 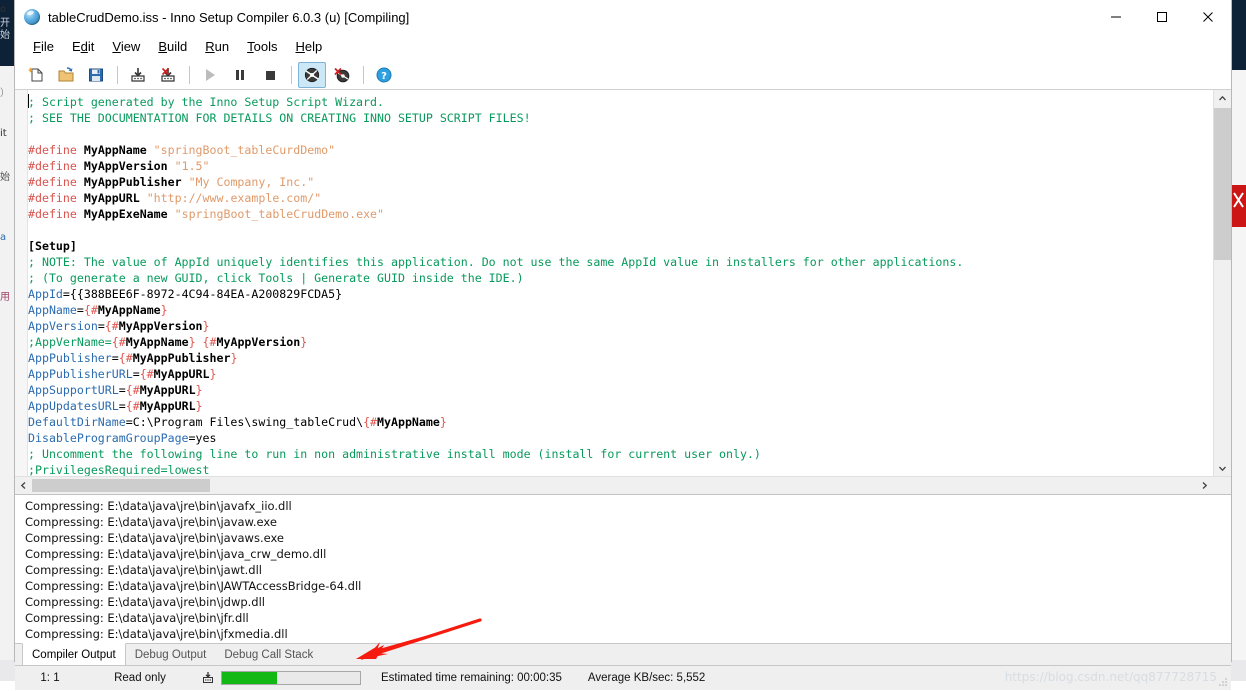 What do you see at coordinates (77, 422) in the screenshot?
I see `code-token: DefaultDirName` at bounding box center [77, 422].